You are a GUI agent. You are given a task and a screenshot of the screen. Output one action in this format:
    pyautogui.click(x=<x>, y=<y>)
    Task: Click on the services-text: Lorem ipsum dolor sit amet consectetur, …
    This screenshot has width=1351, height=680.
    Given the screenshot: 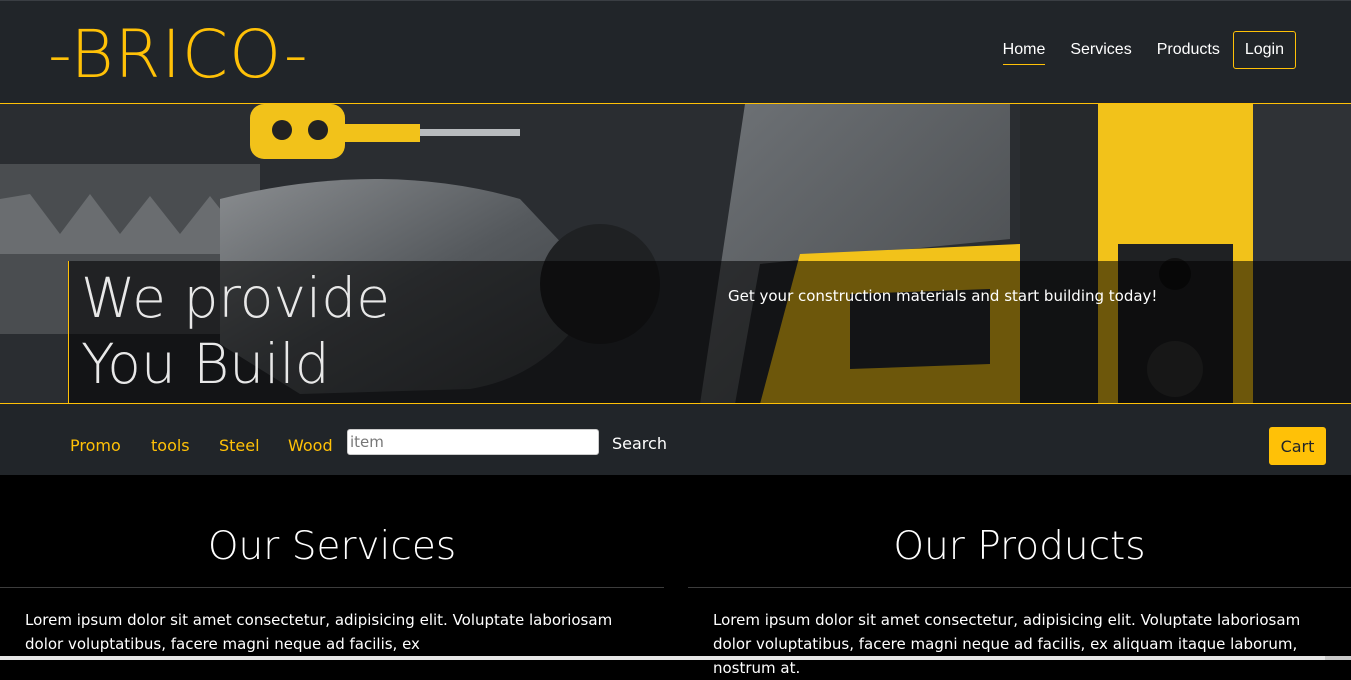 What is the action you would take?
    pyautogui.click(x=319, y=632)
    